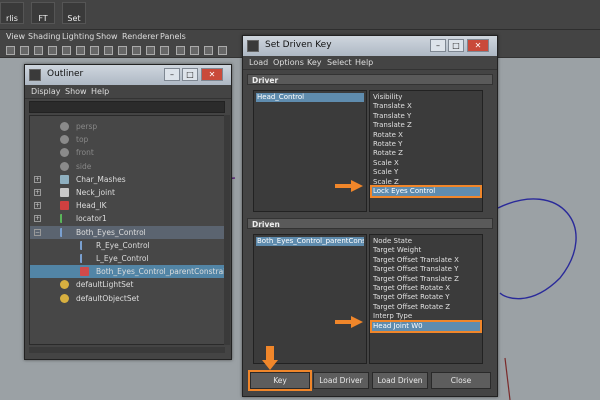 The width and height of the screenshot is (600, 400). What do you see at coordinates (80, 50) in the screenshot?
I see `film-gate-icon` at bounding box center [80, 50].